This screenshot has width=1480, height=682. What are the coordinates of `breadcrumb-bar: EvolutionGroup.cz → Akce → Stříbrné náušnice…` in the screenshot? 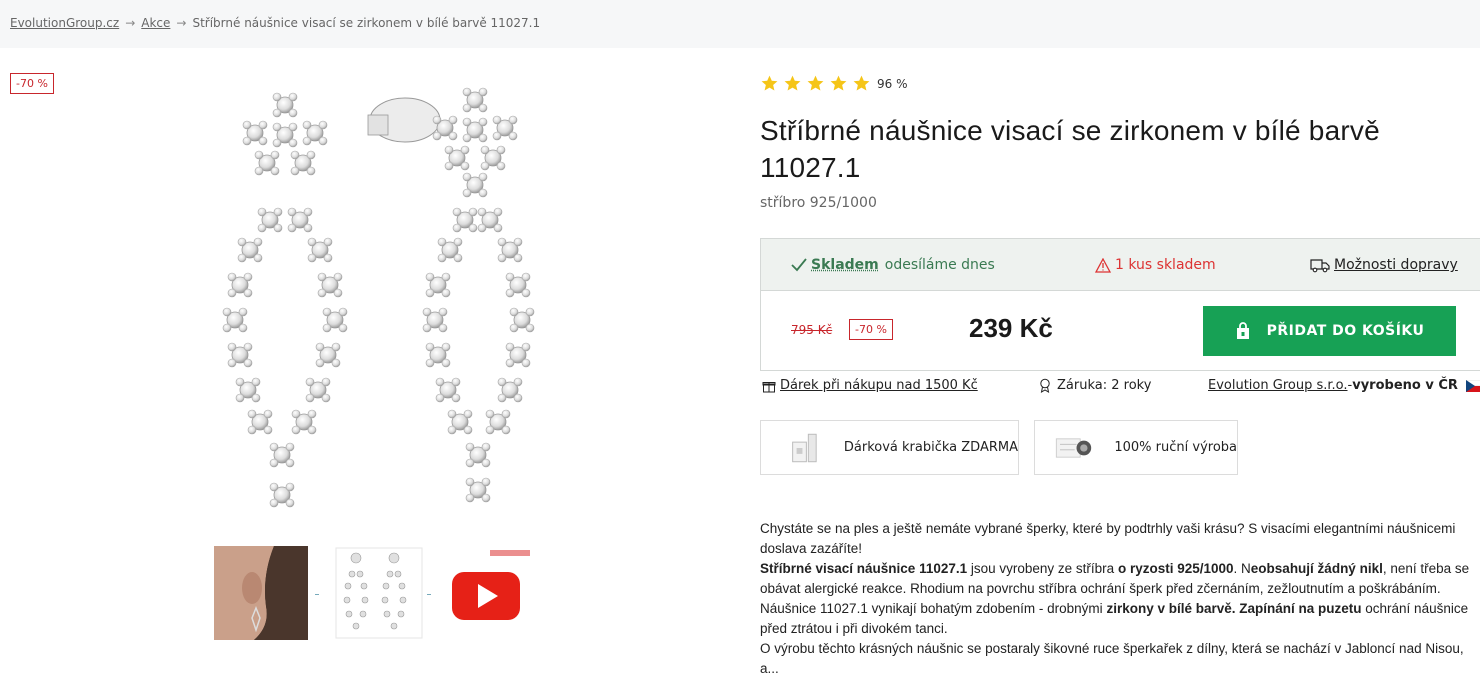 It's located at (740, 24).